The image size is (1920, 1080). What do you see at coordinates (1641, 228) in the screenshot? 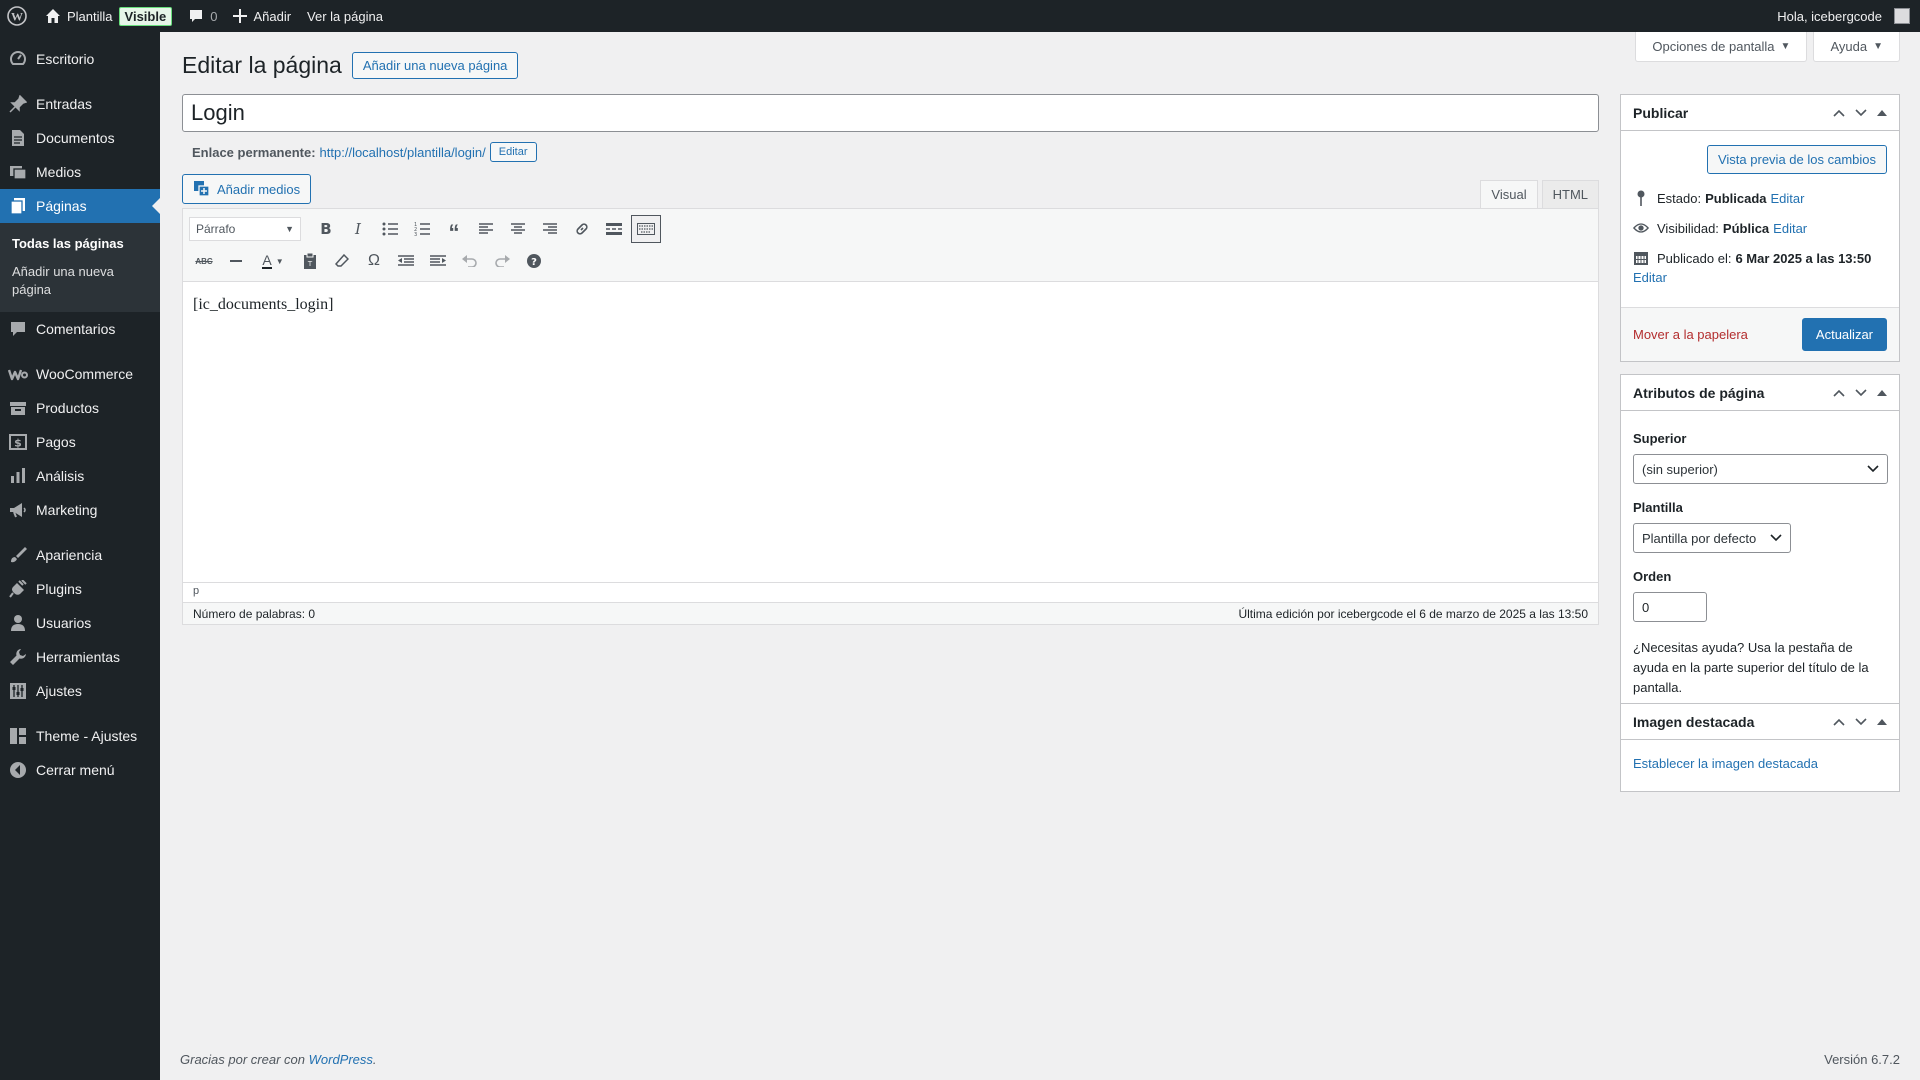
I see `eye-icon` at bounding box center [1641, 228].